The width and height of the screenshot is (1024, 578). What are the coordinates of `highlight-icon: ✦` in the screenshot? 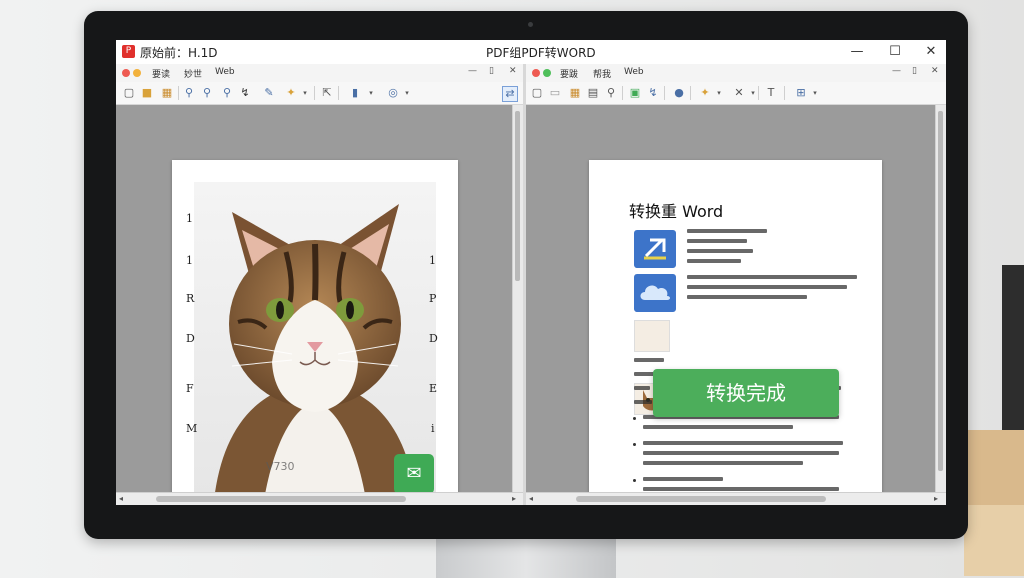 It's located at (291, 93).